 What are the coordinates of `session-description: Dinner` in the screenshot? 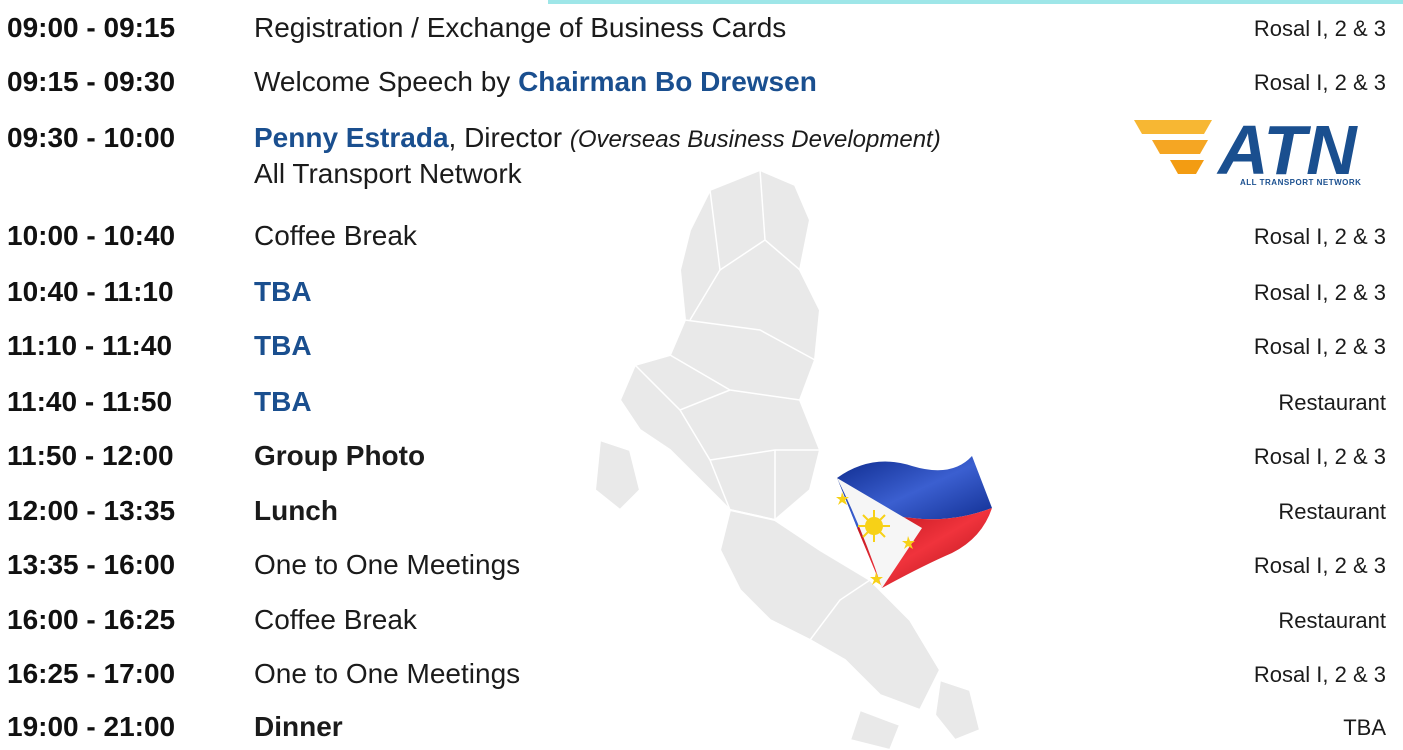 It's located at (298, 726).